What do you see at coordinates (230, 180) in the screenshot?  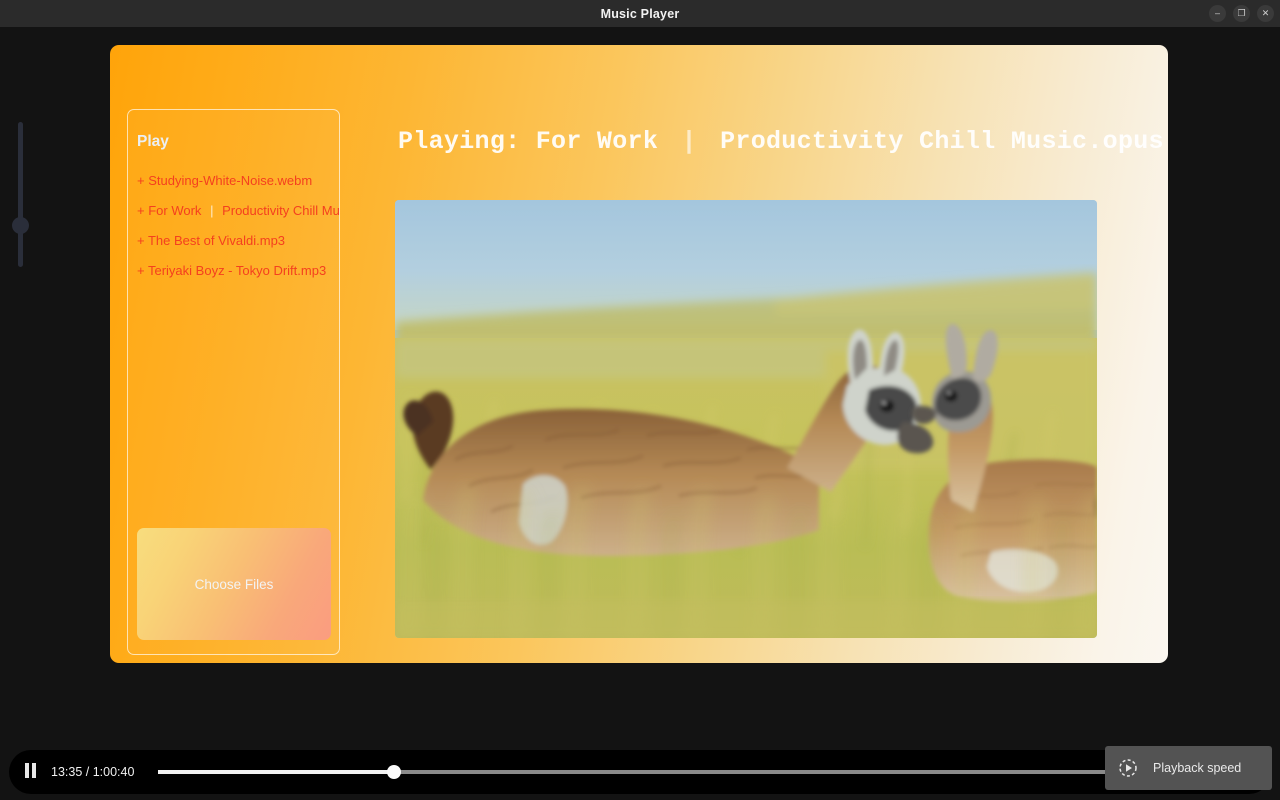 I see `playlist-item-title: Studying-White-Noise.webm` at bounding box center [230, 180].